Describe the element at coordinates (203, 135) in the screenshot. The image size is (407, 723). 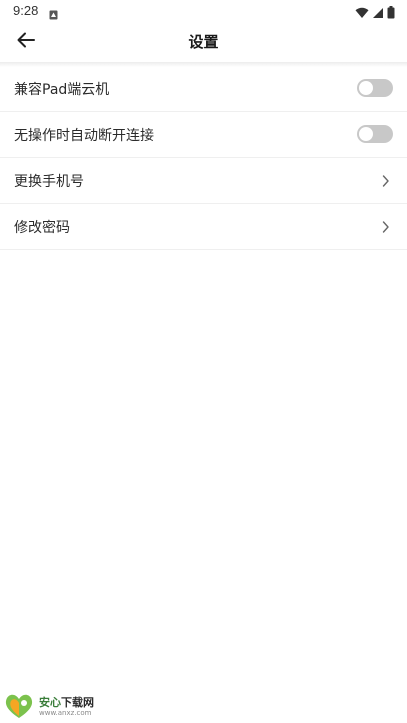
I see `setting-row-auto-disconnect: 无操作时自动断开连接` at that location.